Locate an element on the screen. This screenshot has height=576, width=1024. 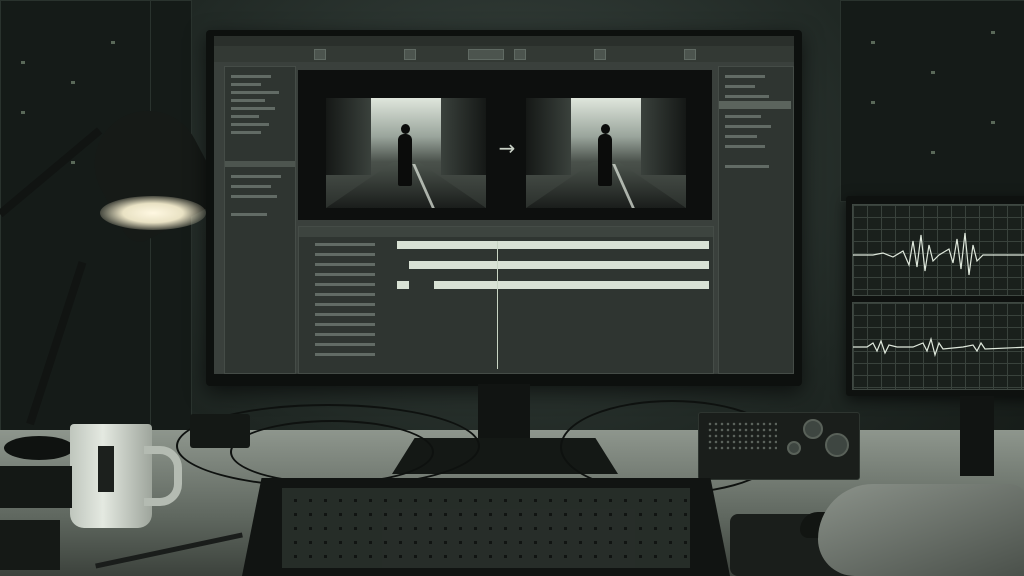
track-area is located at coordinates (553, 305).